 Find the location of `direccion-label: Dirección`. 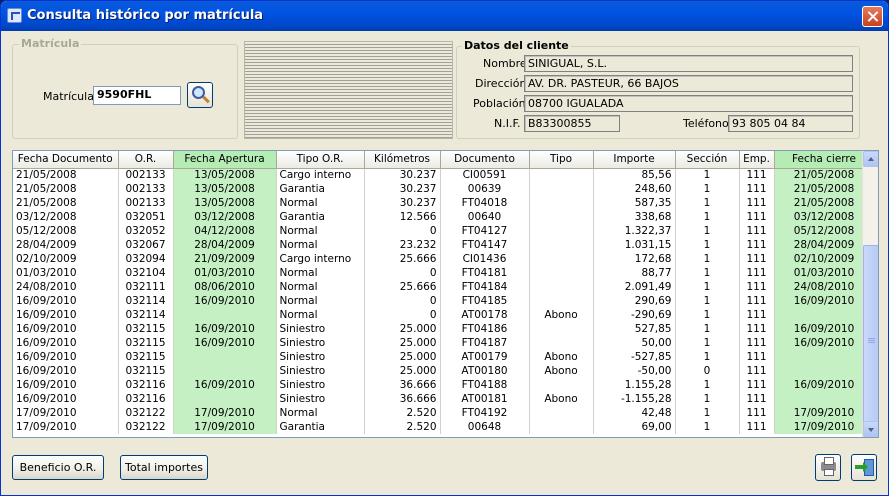

direccion-label: Dirección is located at coordinates (501, 83).